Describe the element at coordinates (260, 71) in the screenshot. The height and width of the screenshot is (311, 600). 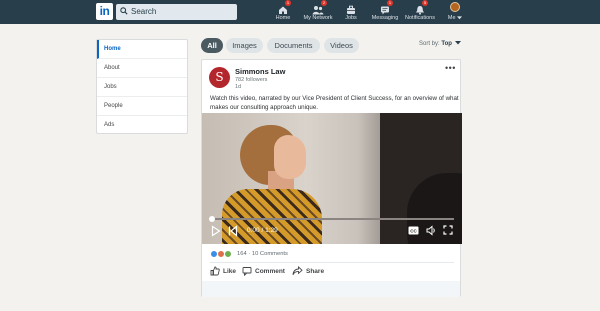
I see `post-author: Simmons Law` at that location.